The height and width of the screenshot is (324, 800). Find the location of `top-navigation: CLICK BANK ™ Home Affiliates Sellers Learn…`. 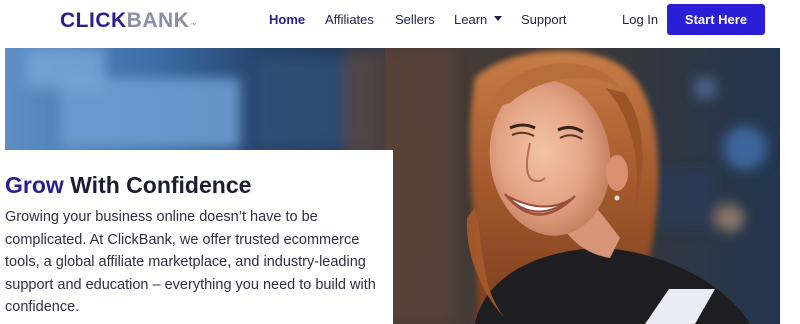

top-navigation: CLICK BANK ™ Home Affiliates Sellers Learn… is located at coordinates (400, 22).